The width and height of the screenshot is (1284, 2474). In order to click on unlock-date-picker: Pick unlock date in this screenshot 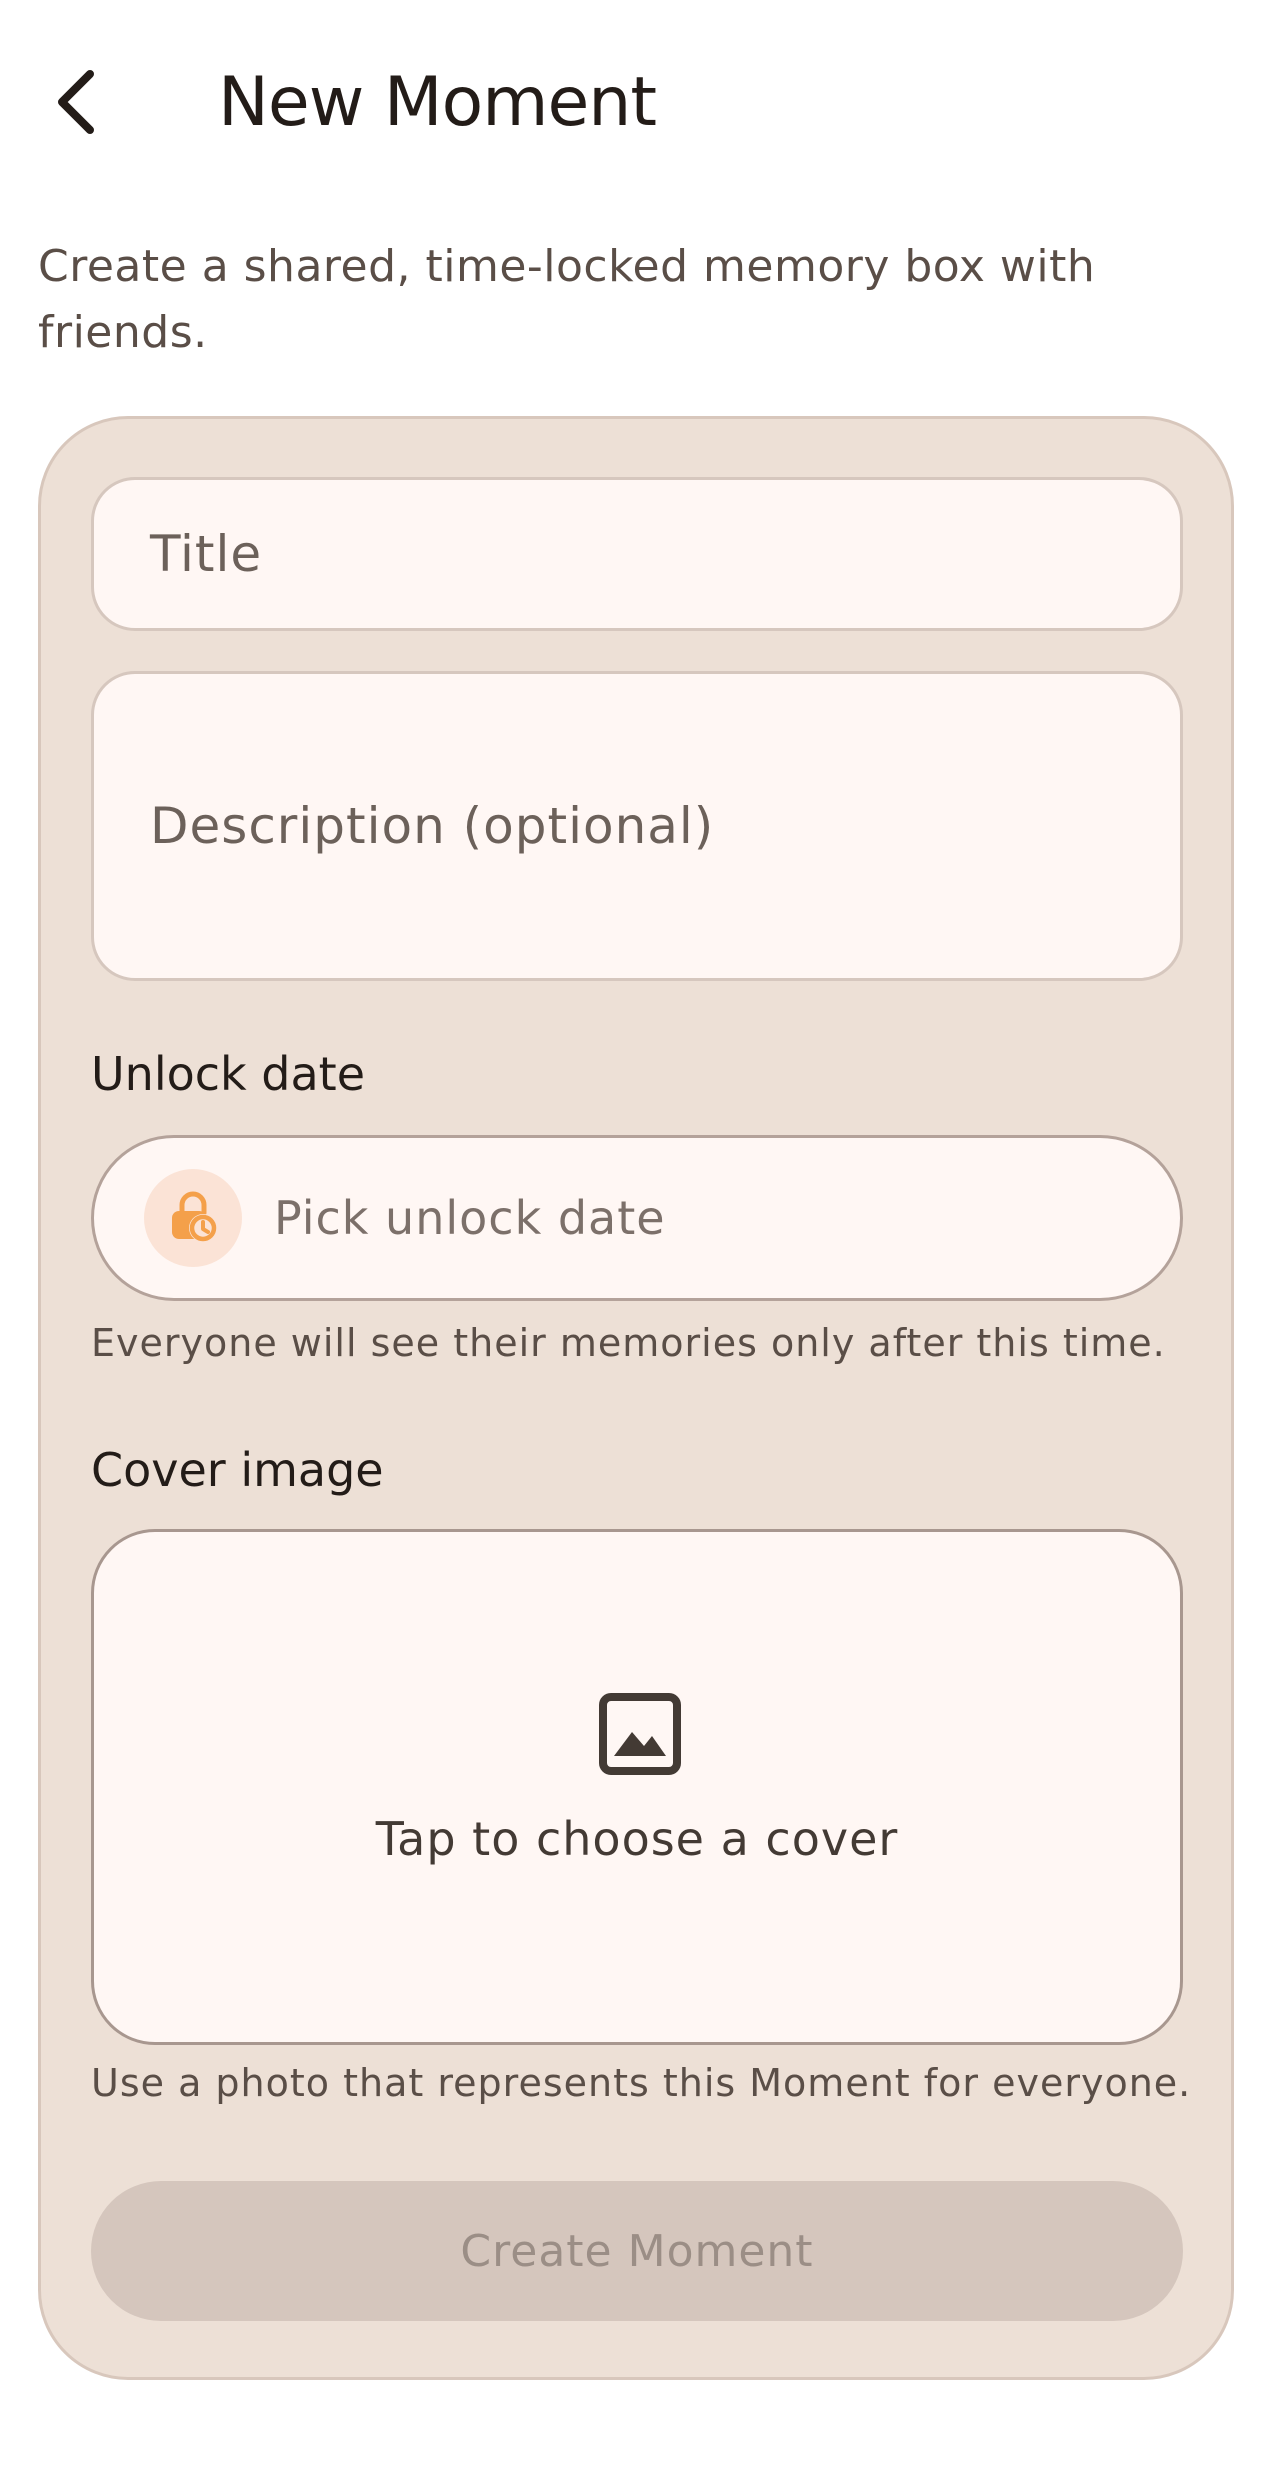, I will do `click(637, 1218)`.